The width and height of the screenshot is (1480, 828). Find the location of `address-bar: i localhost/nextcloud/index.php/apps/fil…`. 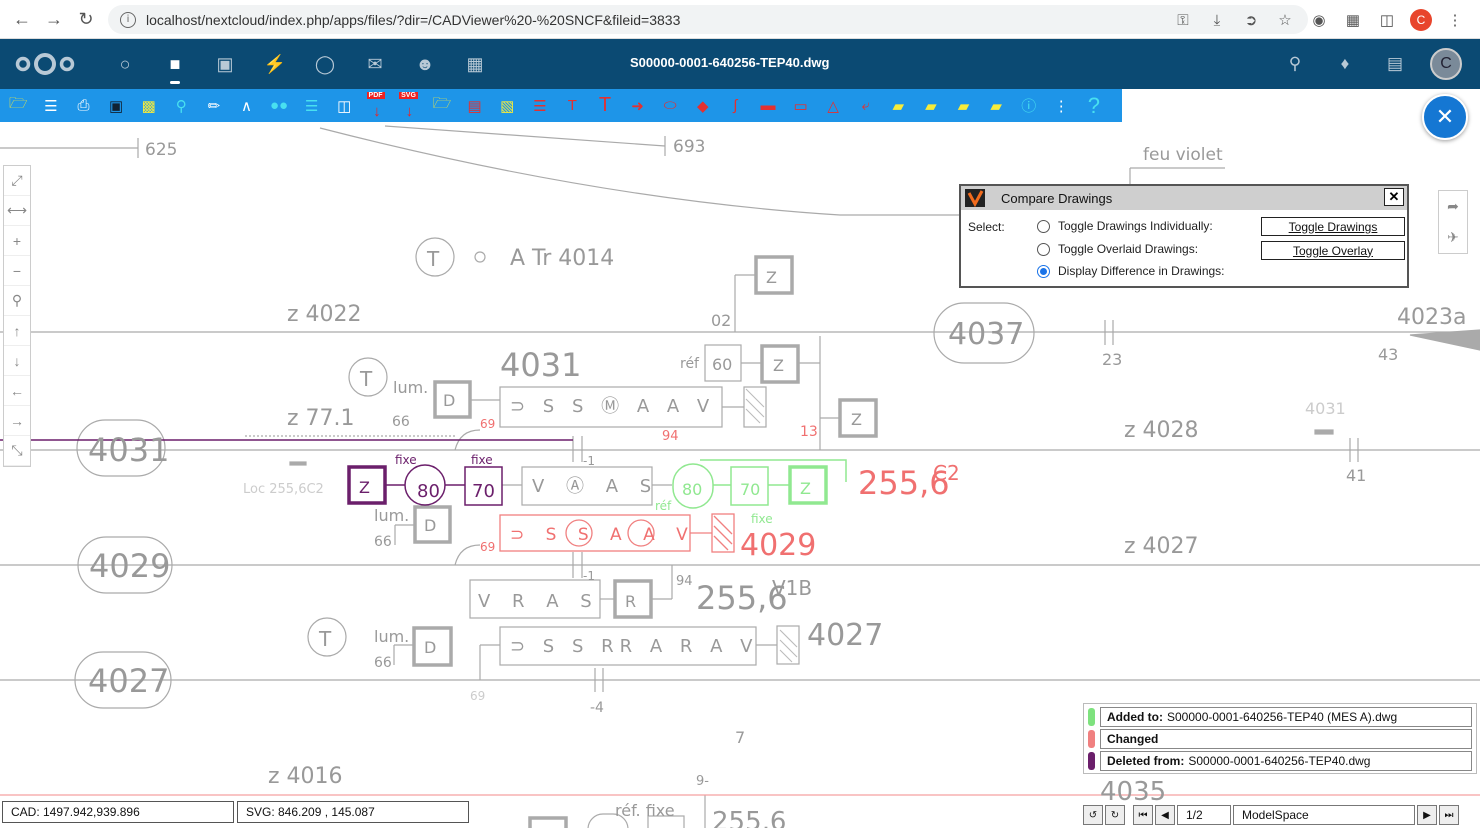

address-bar: i localhost/nextcloud/index.php/apps/fil… is located at coordinates (708, 19).